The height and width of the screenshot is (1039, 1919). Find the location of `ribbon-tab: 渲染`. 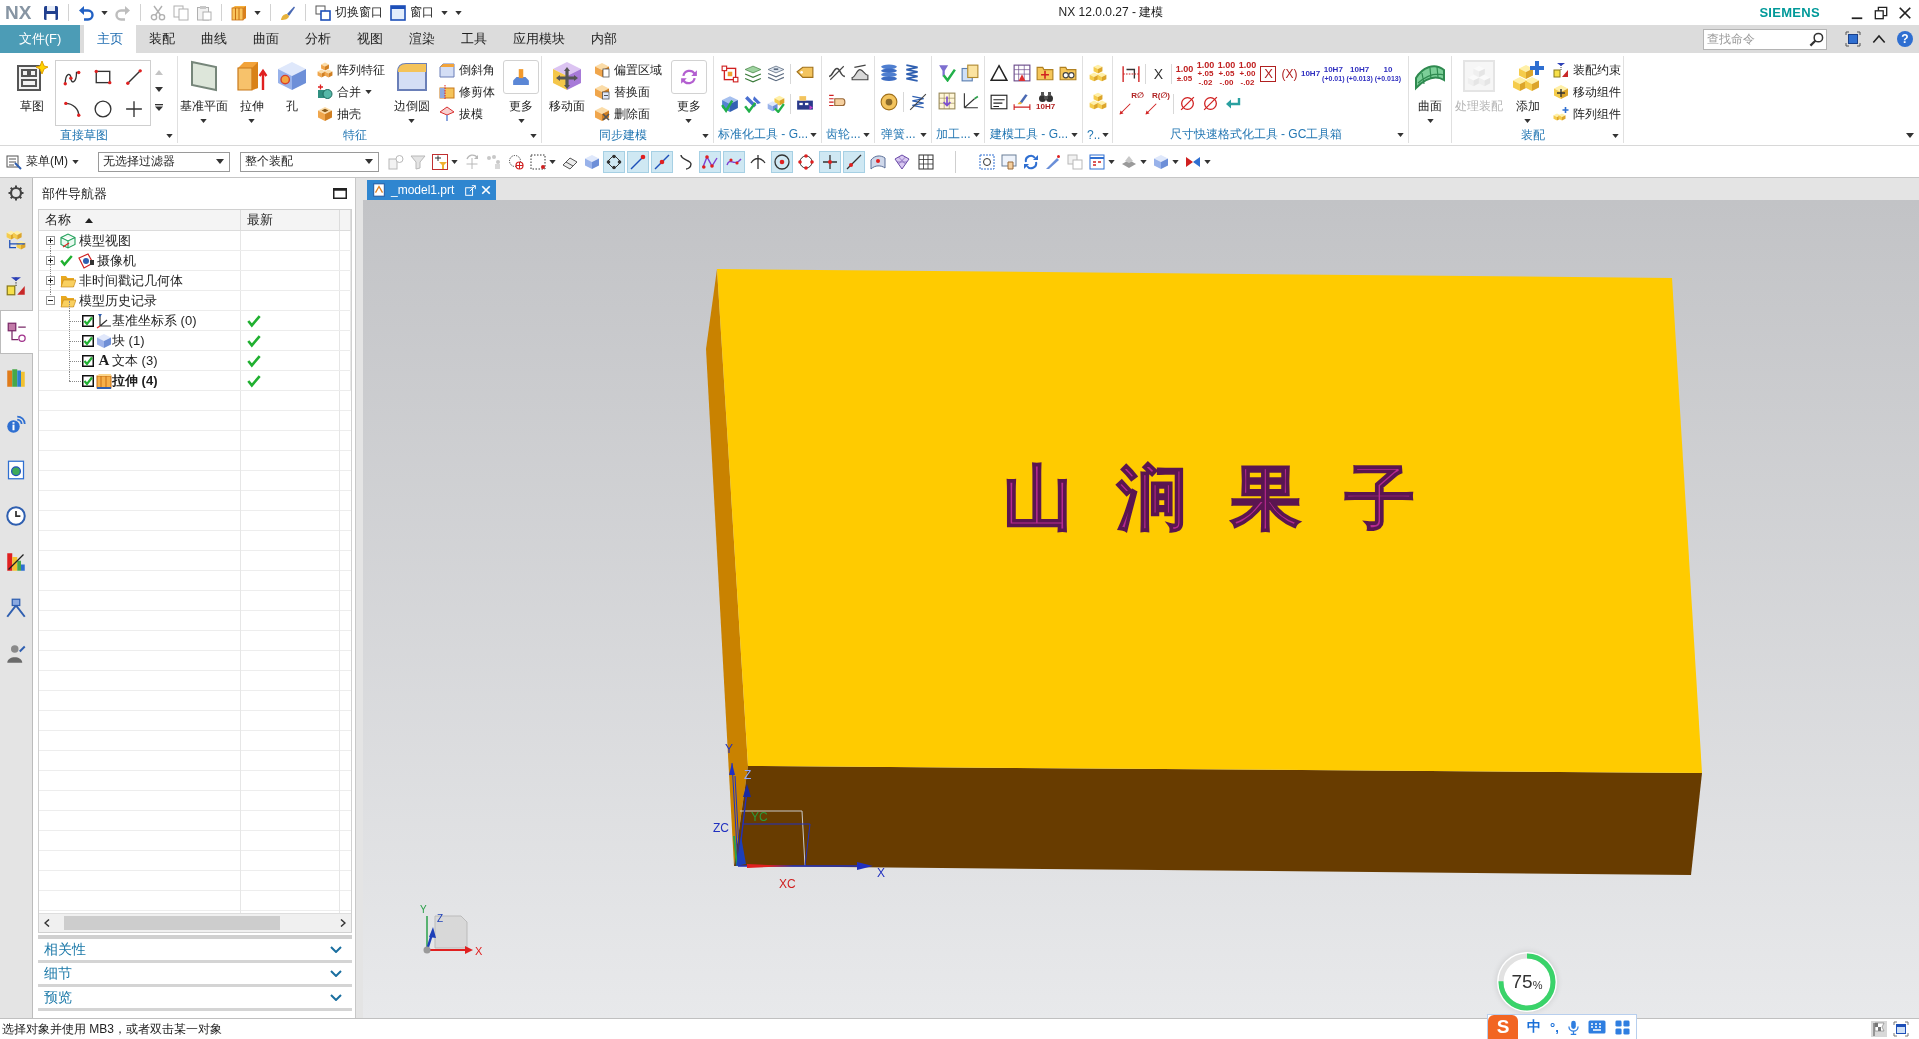

ribbon-tab: 渲染 is located at coordinates (422, 39).